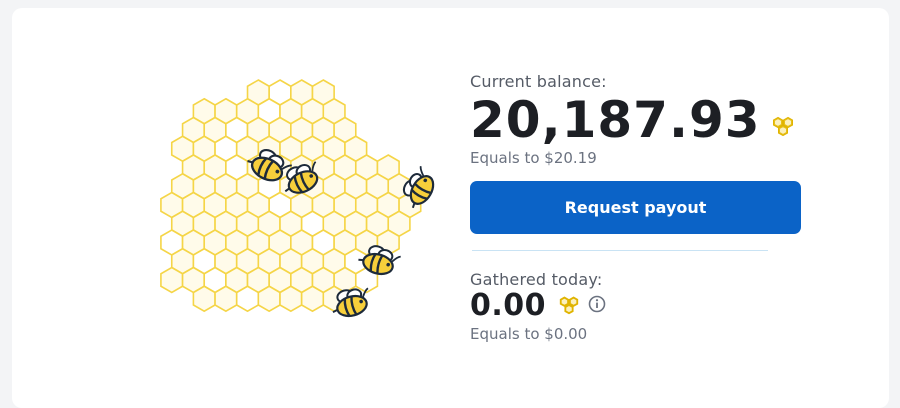  I want to click on gathered-today-row: 0.00, so click(640, 306).